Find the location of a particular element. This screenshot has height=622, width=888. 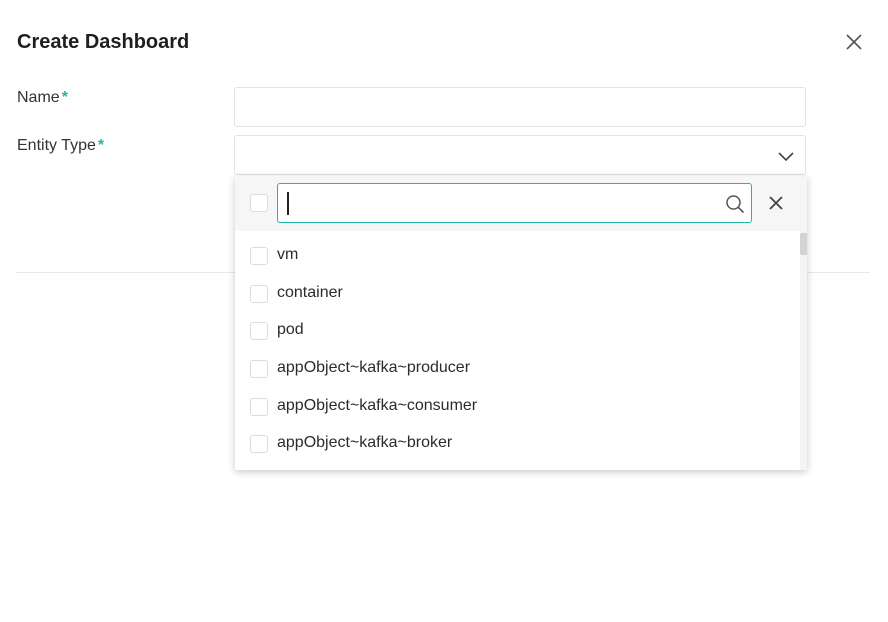

entity-type-label-text: Entity Type is located at coordinates (56, 145).